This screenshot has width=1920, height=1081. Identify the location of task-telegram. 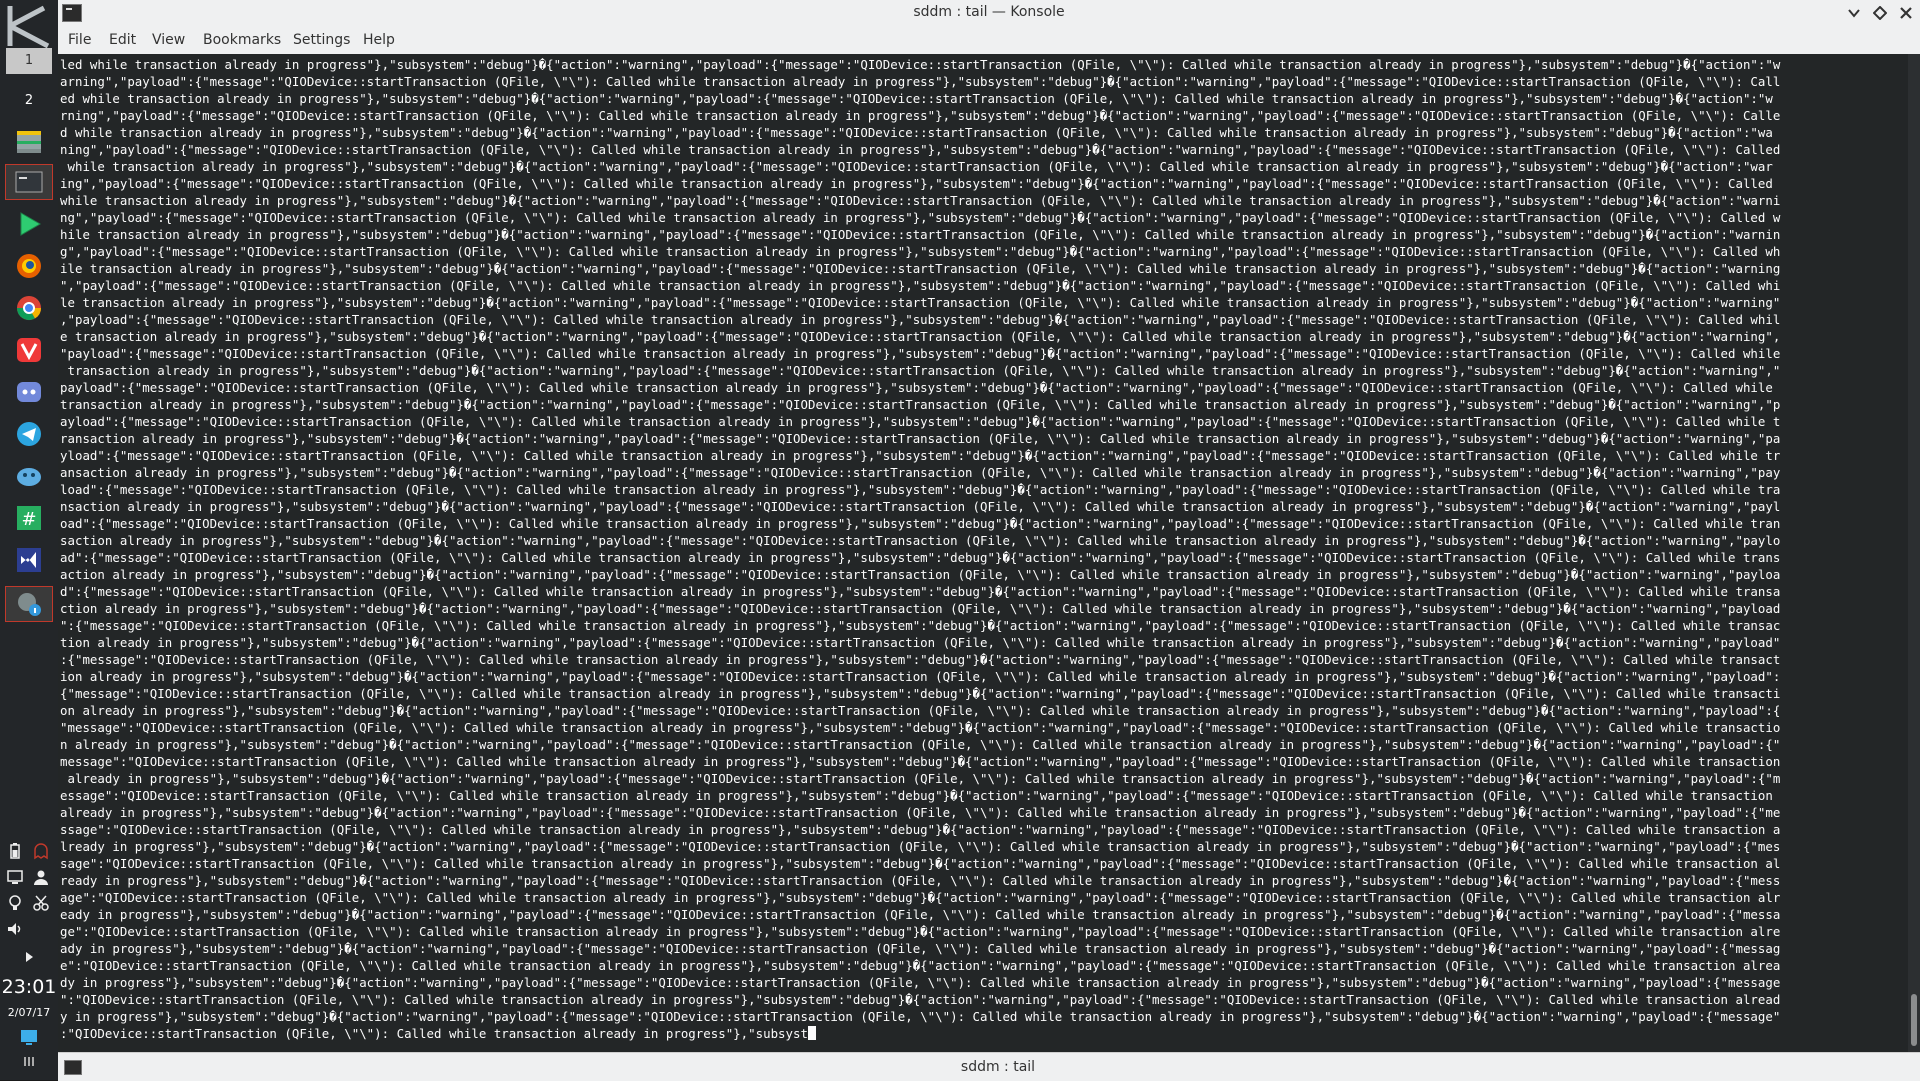
(29, 434).